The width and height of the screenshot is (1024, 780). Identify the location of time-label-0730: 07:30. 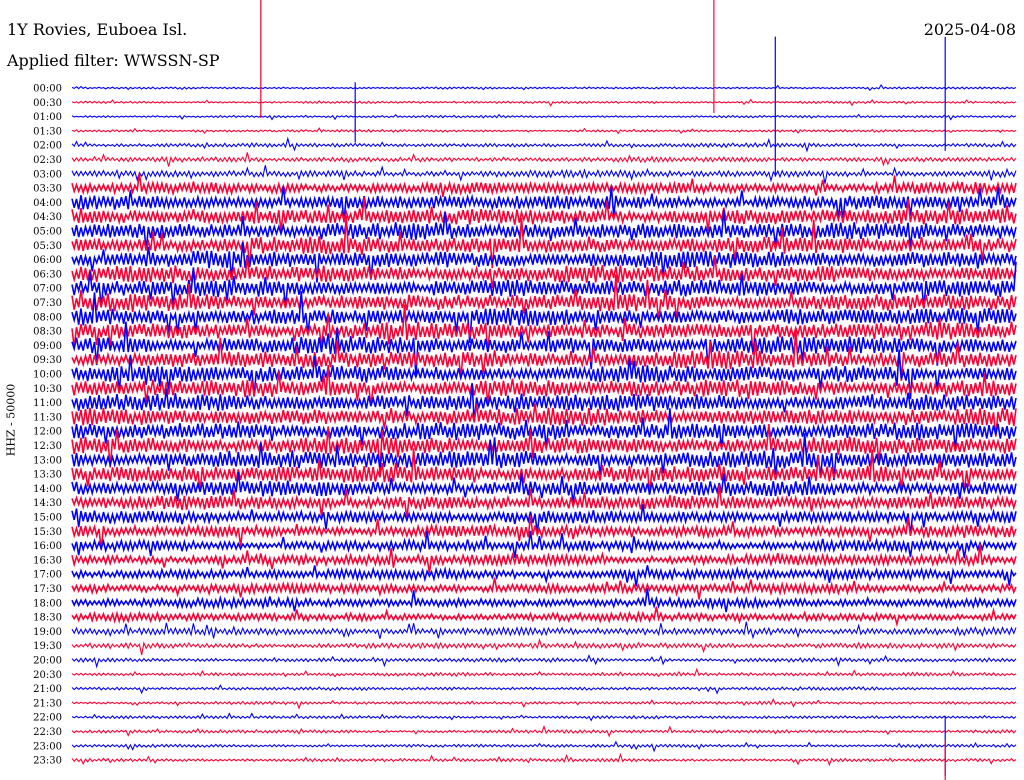
(47, 303).